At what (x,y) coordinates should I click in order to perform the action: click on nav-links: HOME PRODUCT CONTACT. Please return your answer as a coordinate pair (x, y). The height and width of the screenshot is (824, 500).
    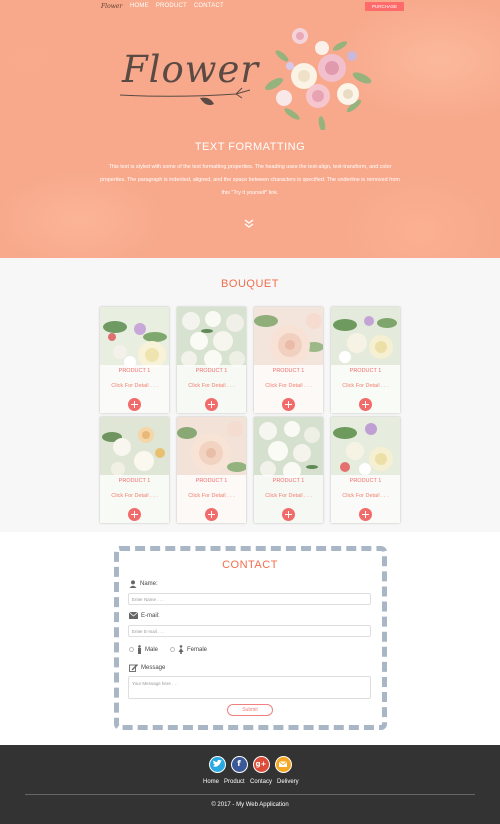
    Looking at the image, I should click on (177, 6).